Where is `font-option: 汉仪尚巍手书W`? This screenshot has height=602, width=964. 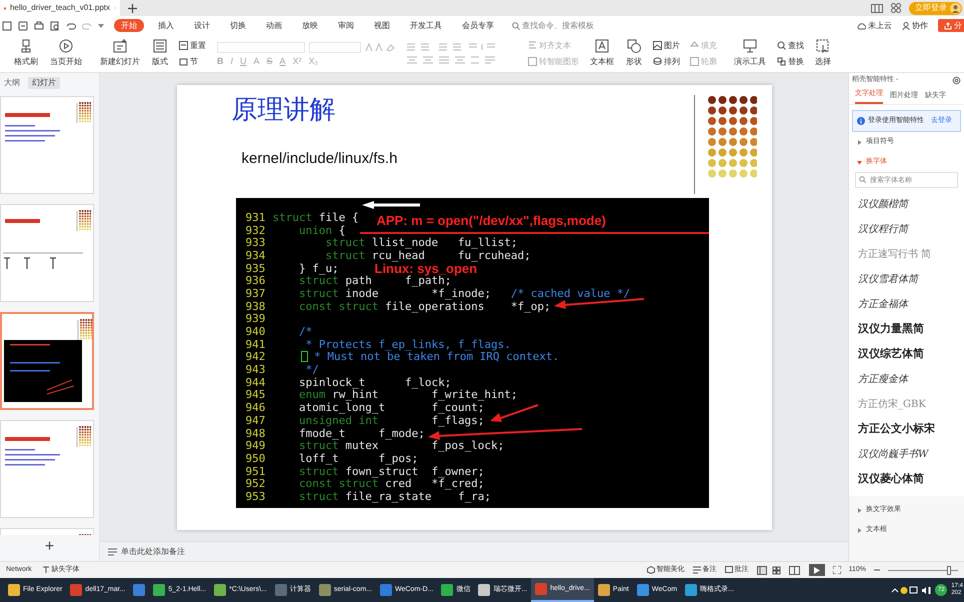 font-option: 汉仪尚巍手书W is located at coordinates (906, 454).